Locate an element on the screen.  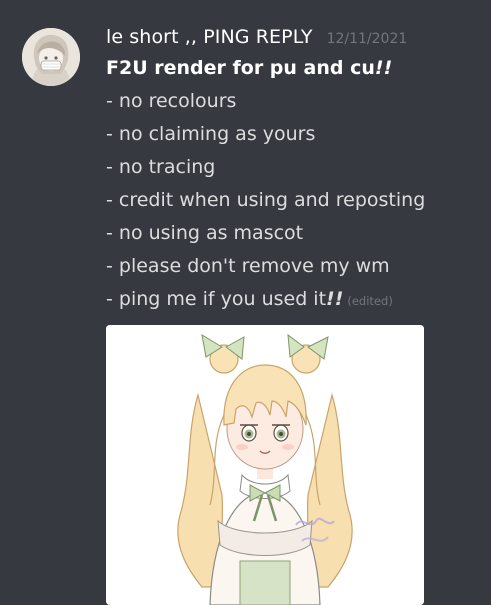
last-rule-emphasis: !! is located at coordinates (335, 299).